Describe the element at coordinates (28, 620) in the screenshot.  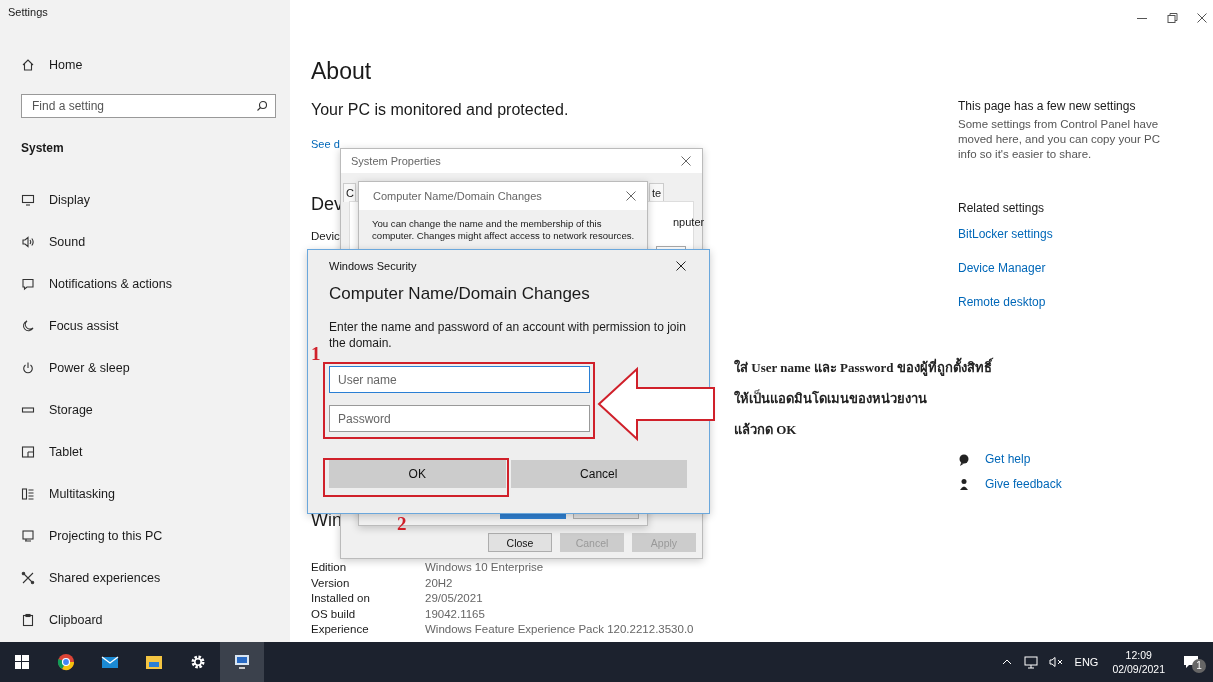
I see `clipboard-icon` at that location.